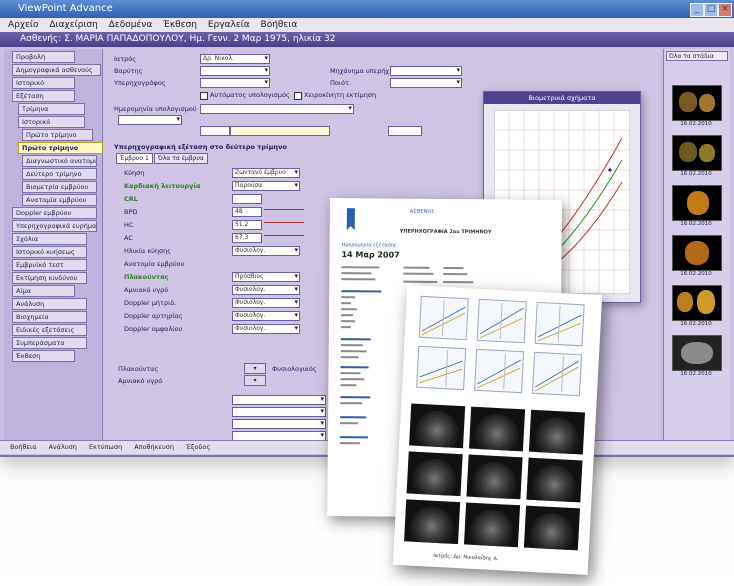 This screenshot has width=734, height=586. I want to click on tab-all-fetuses: Όλα τα έμβρυα, so click(181, 158).